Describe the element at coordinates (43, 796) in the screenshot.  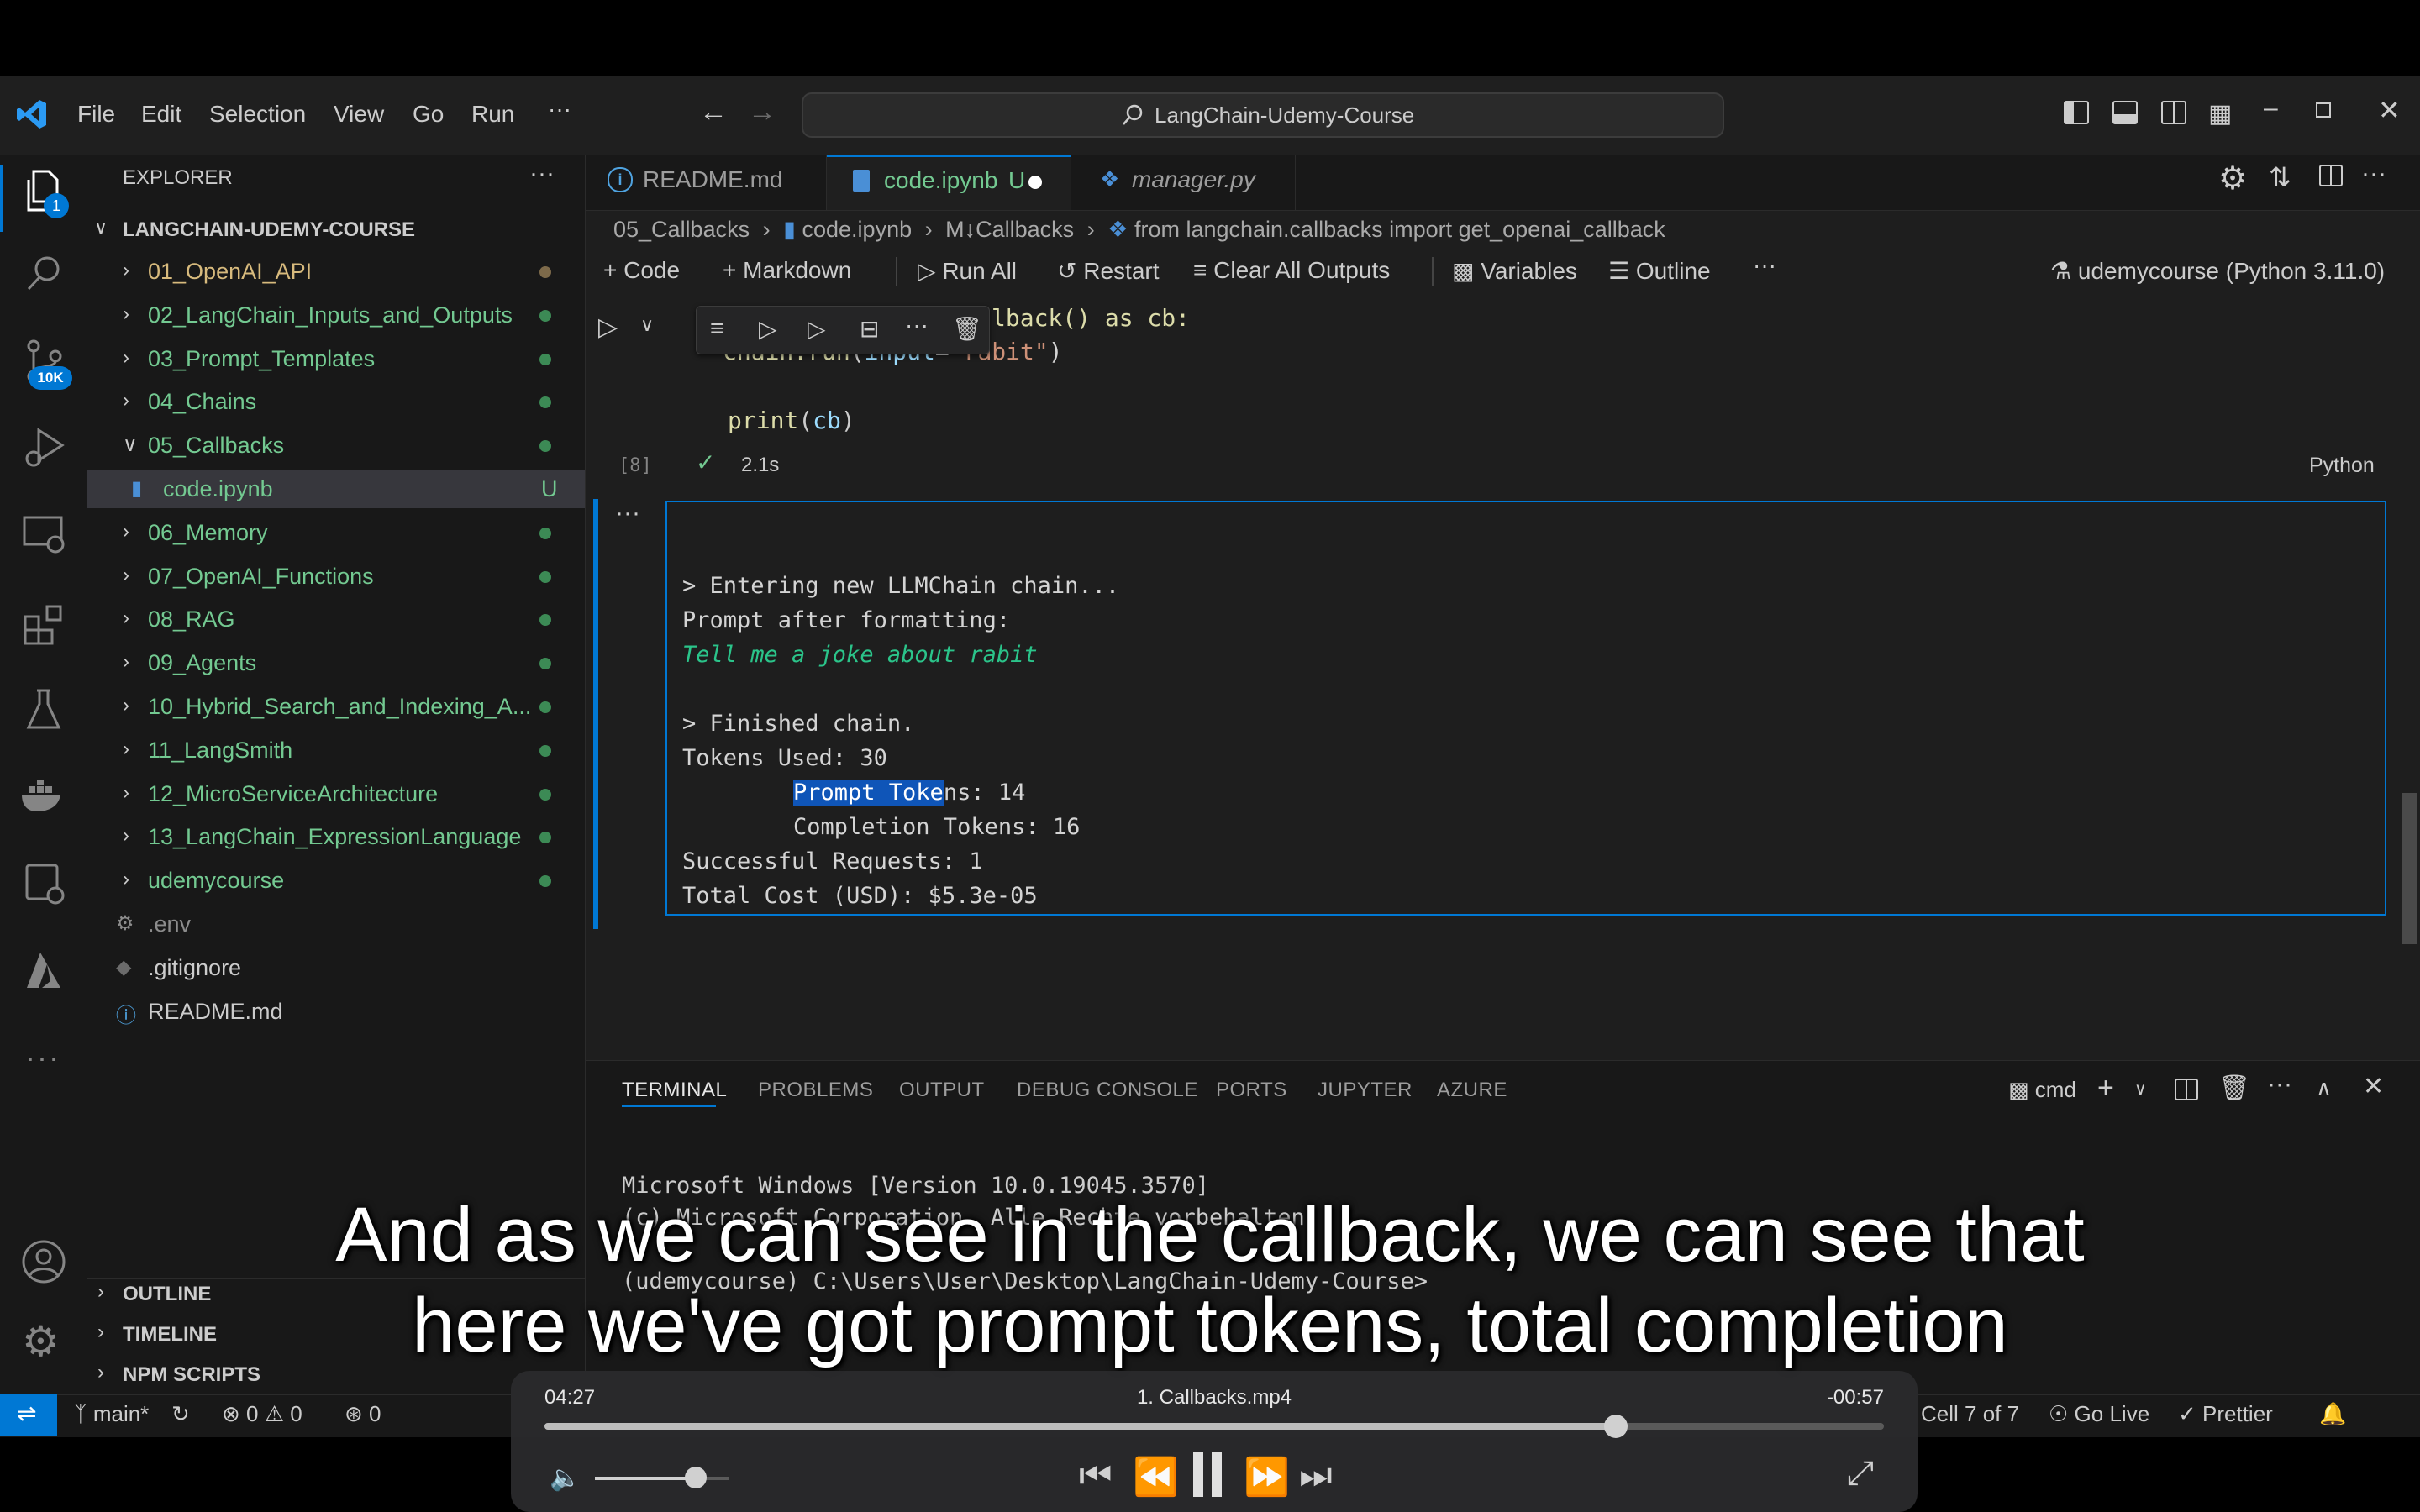
I see `docker-icon` at that location.